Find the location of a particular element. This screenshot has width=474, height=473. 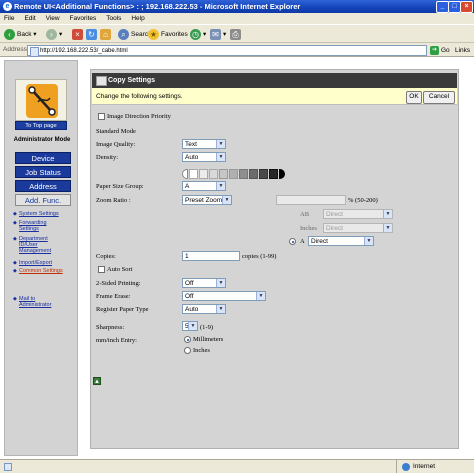

forward-button: › ▾ is located at coordinates (54, 34).